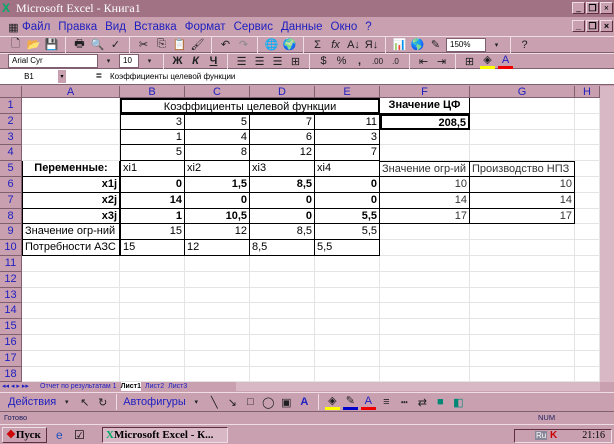 The width and height of the screenshot is (614, 444). I want to click on currency-icon: $, so click(323, 61).